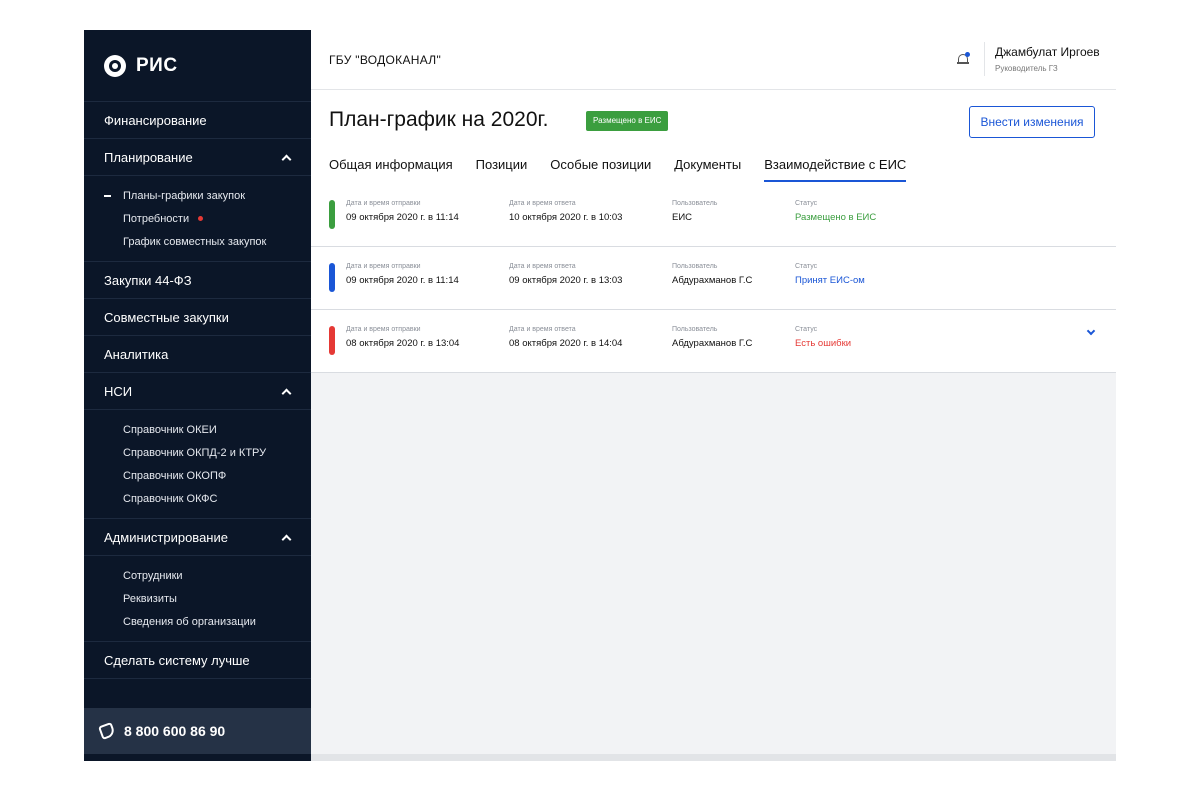 The width and height of the screenshot is (1200, 789). Describe the element at coordinates (707, 170) in the screenshot. I see `tab-documents: Документы` at that location.